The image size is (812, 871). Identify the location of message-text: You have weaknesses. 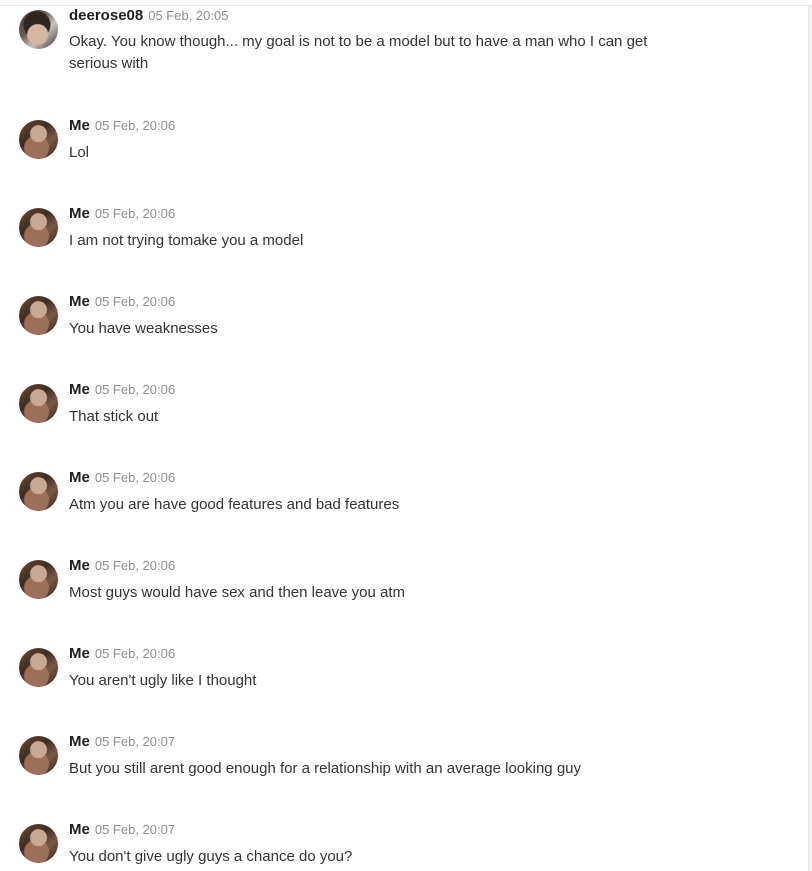
(143, 328).